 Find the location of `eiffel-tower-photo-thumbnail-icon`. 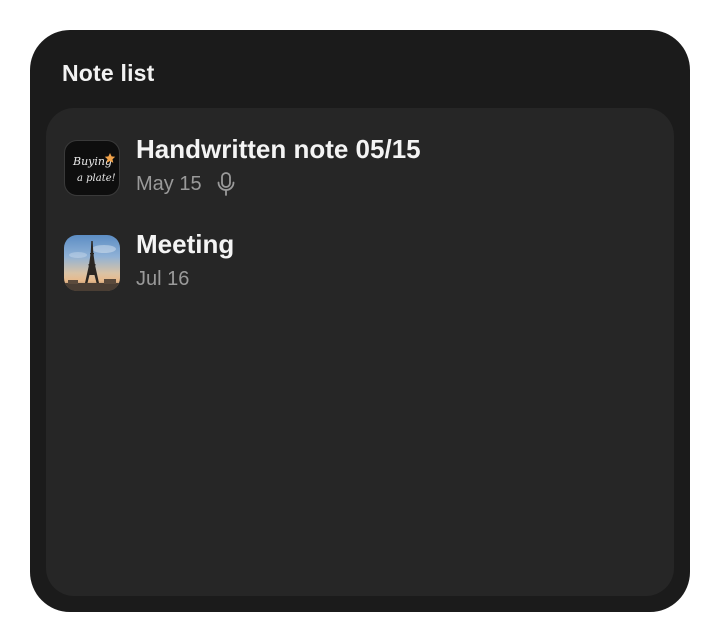

eiffel-tower-photo-thumbnail-icon is located at coordinates (92, 263).